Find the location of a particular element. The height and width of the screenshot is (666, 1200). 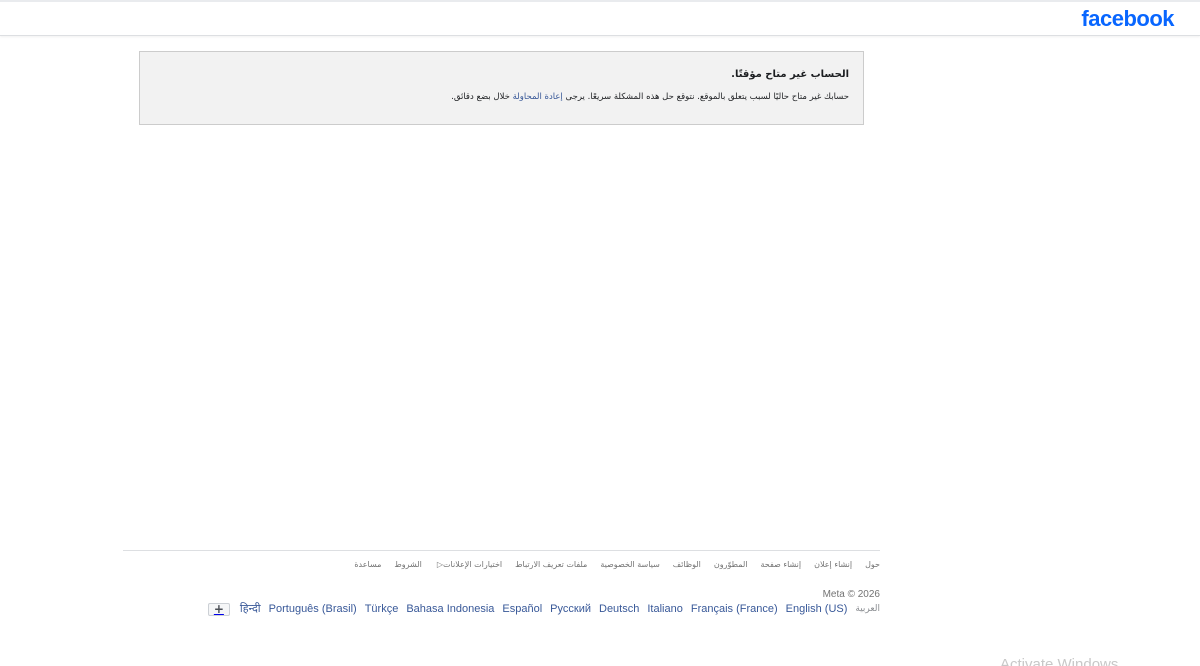

facebook-logo: facebook is located at coordinates (1127, 19).